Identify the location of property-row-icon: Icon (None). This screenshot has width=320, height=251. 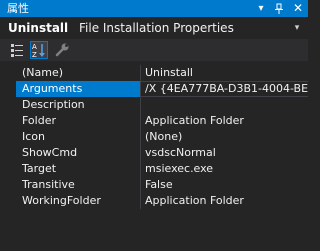
(154, 137).